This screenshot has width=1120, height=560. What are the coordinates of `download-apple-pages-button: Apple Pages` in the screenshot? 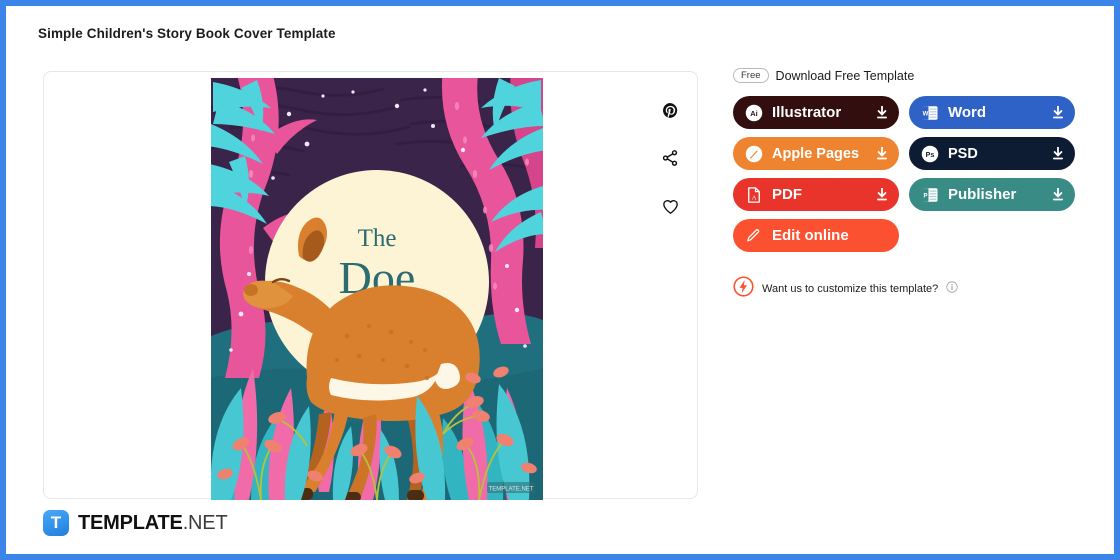 It's located at (816, 153).